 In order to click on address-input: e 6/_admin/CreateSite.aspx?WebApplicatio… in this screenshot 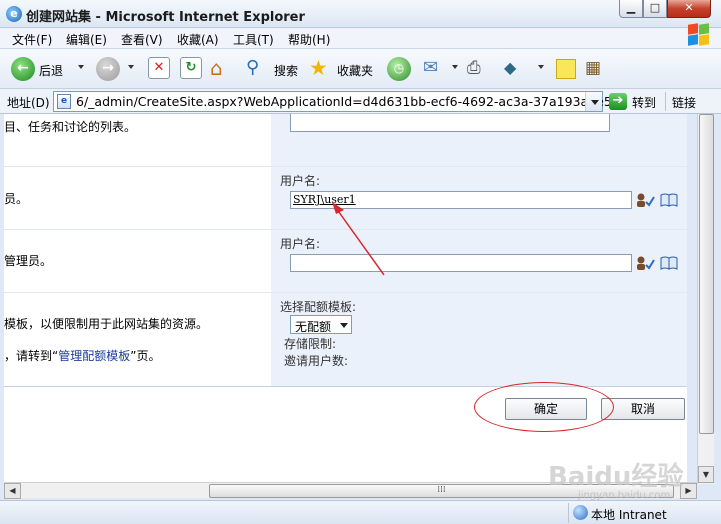, I will do `click(340, 101)`.